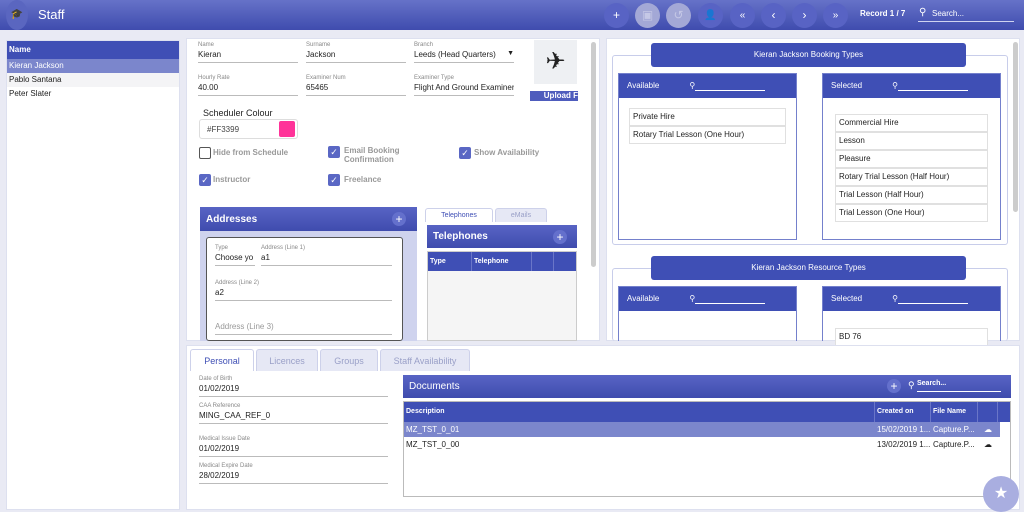 This screenshot has height=512, width=1024. I want to click on instructor-checkbox: ✓, so click(205, 180).